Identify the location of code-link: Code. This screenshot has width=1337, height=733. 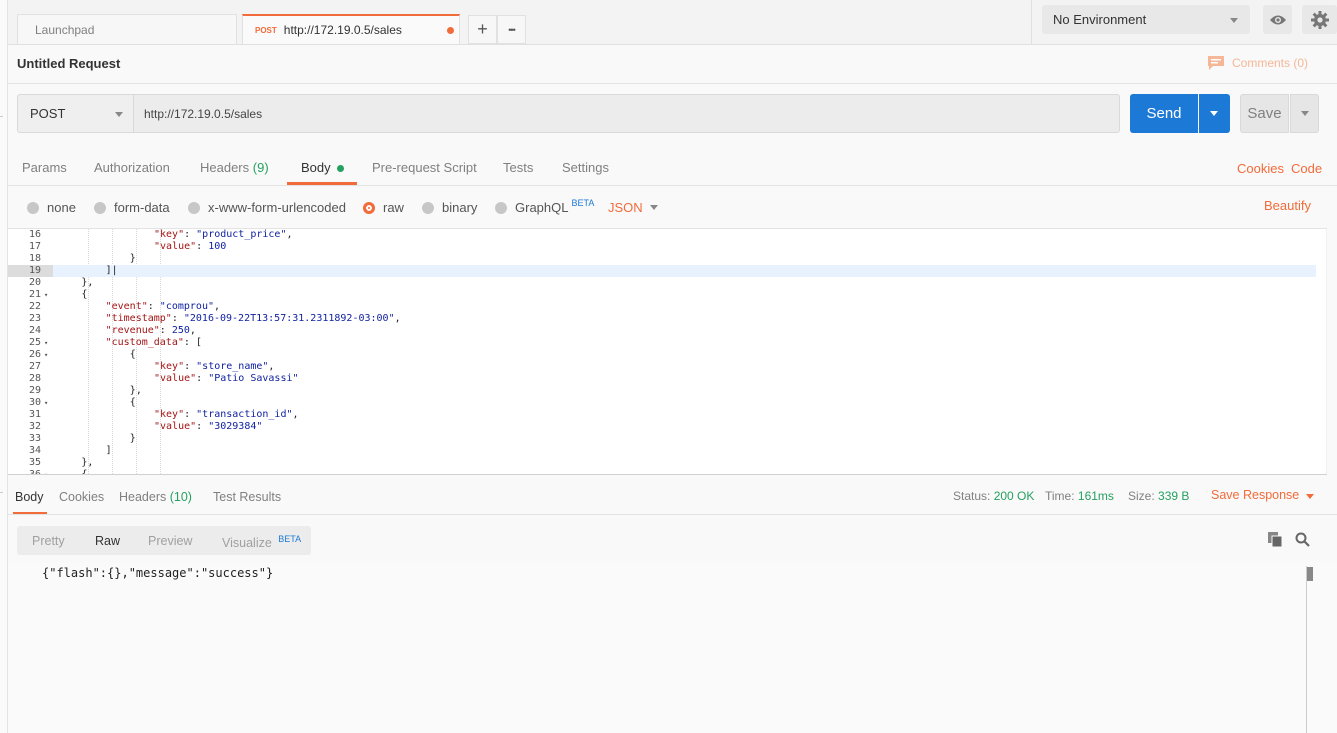
(1306, 168).